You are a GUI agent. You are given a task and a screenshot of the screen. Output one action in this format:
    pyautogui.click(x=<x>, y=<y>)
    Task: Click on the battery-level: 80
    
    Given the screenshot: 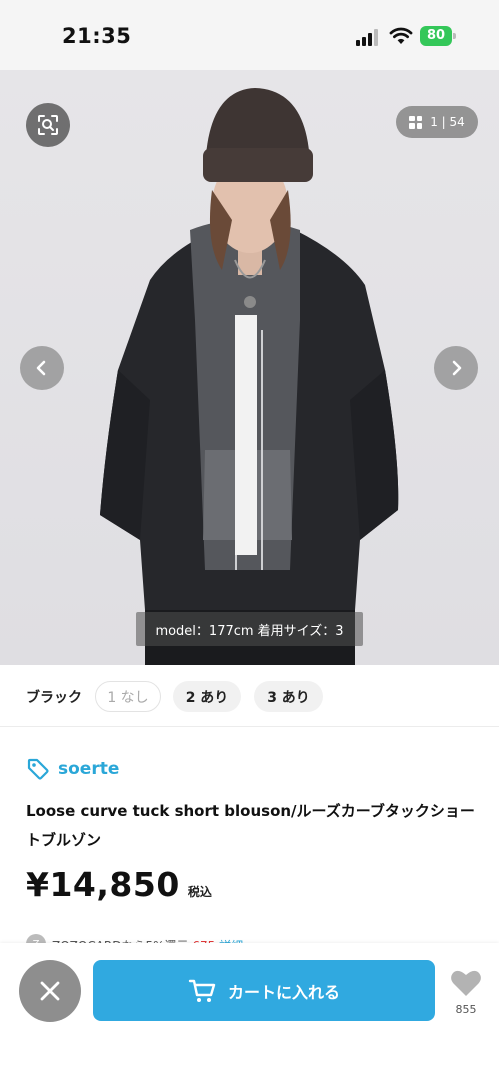 What is the action you would take?
    pyautogui.click(x=436, y=36)
    